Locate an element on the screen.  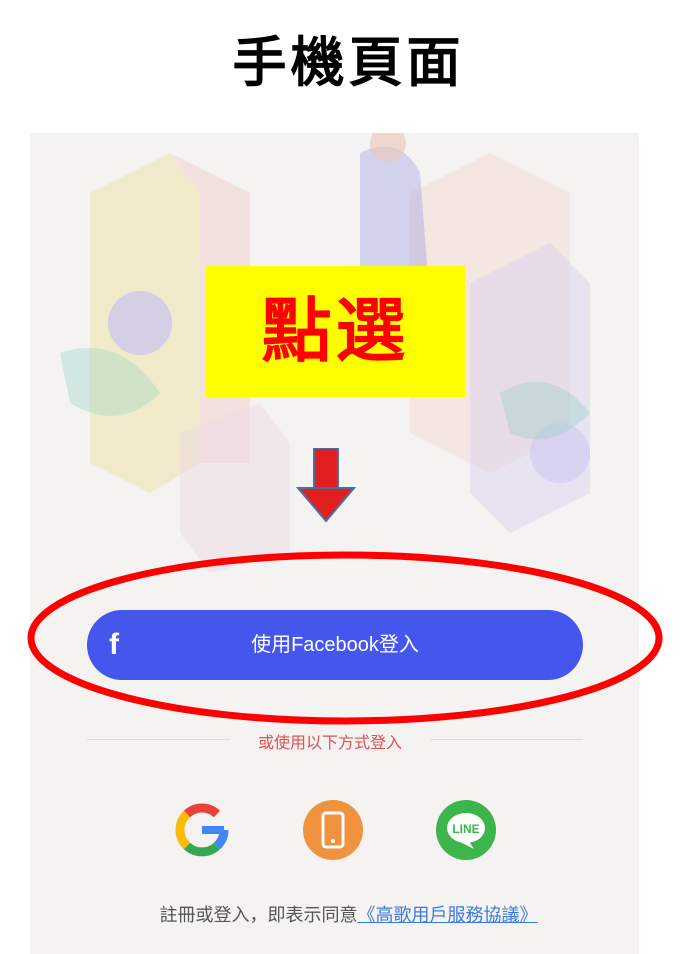
google-login-button is located at coordinates (202, 830).